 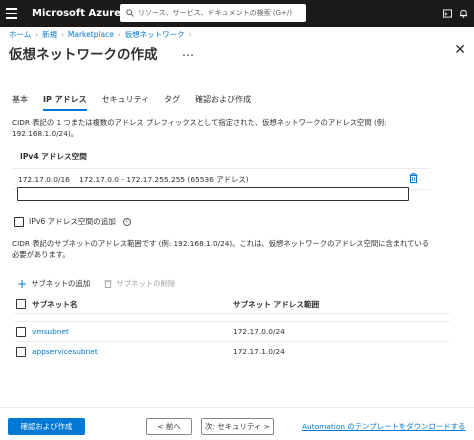 I want to click on info-icon: i, so click(x=126, y=221).